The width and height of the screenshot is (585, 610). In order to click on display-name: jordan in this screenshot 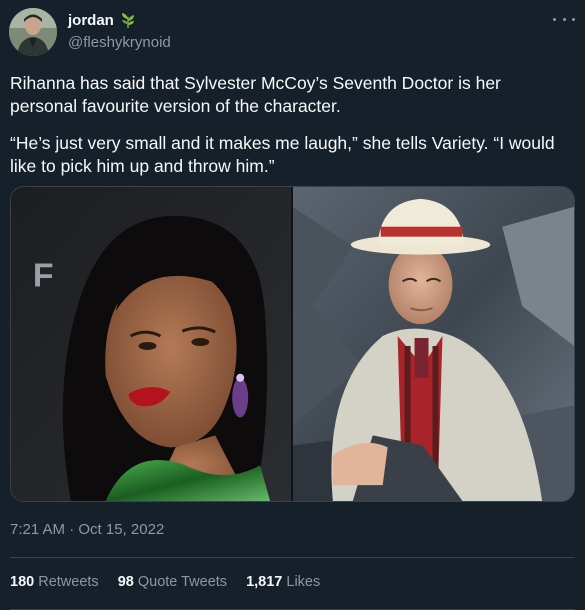, I will do `click(91, 20)`.